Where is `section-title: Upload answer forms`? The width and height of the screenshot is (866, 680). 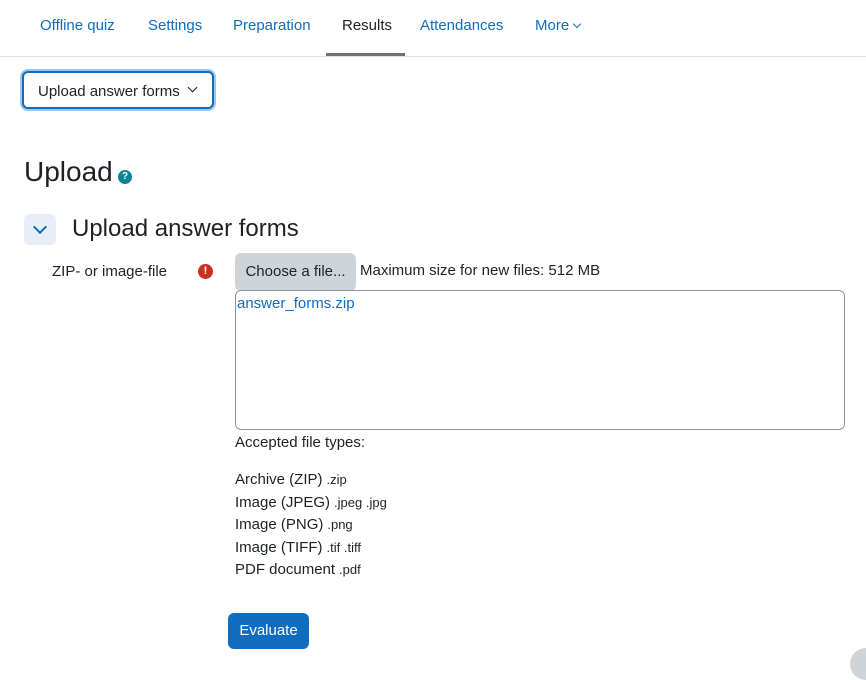 section-title: Upload answer forms is located at coordinates (185, 228).